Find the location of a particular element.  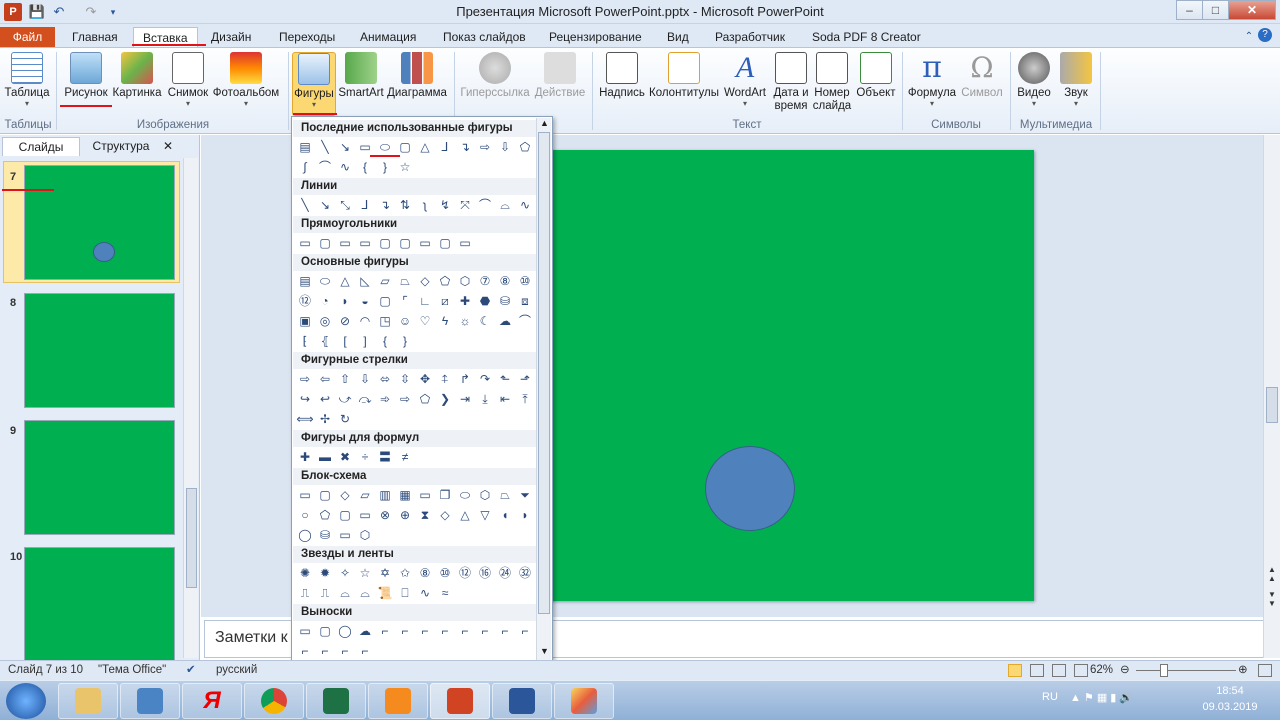

prev-slide-icon: ▲ ▲ is located at coordinates (1272, 574).